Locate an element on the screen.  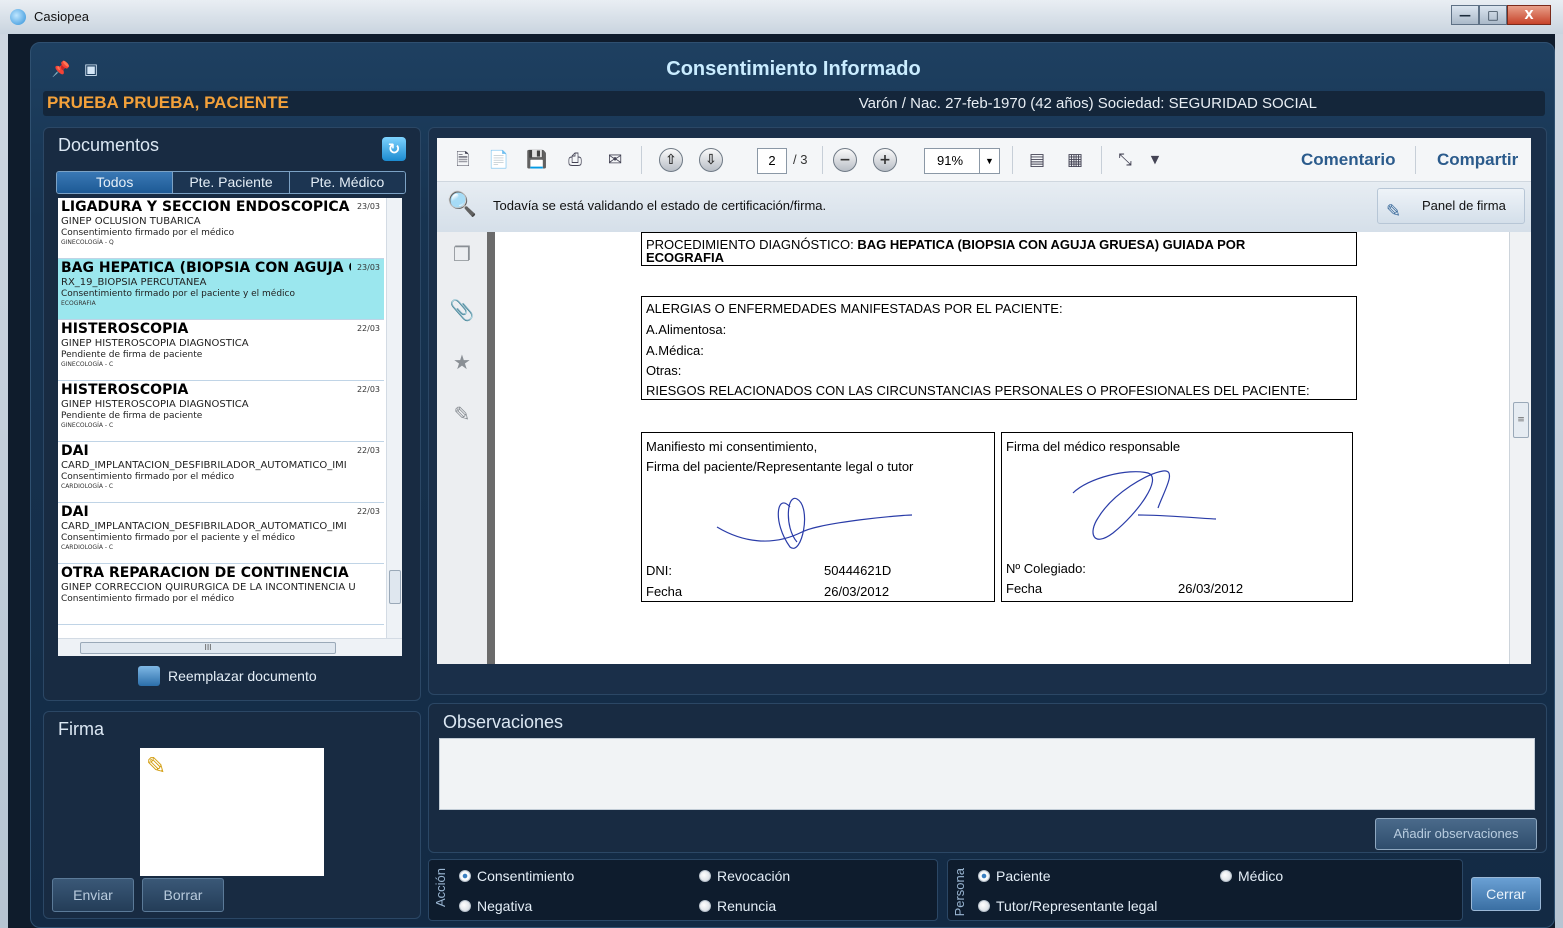
more-tools-icon: ▼ is located at coordinates (1155, 160).